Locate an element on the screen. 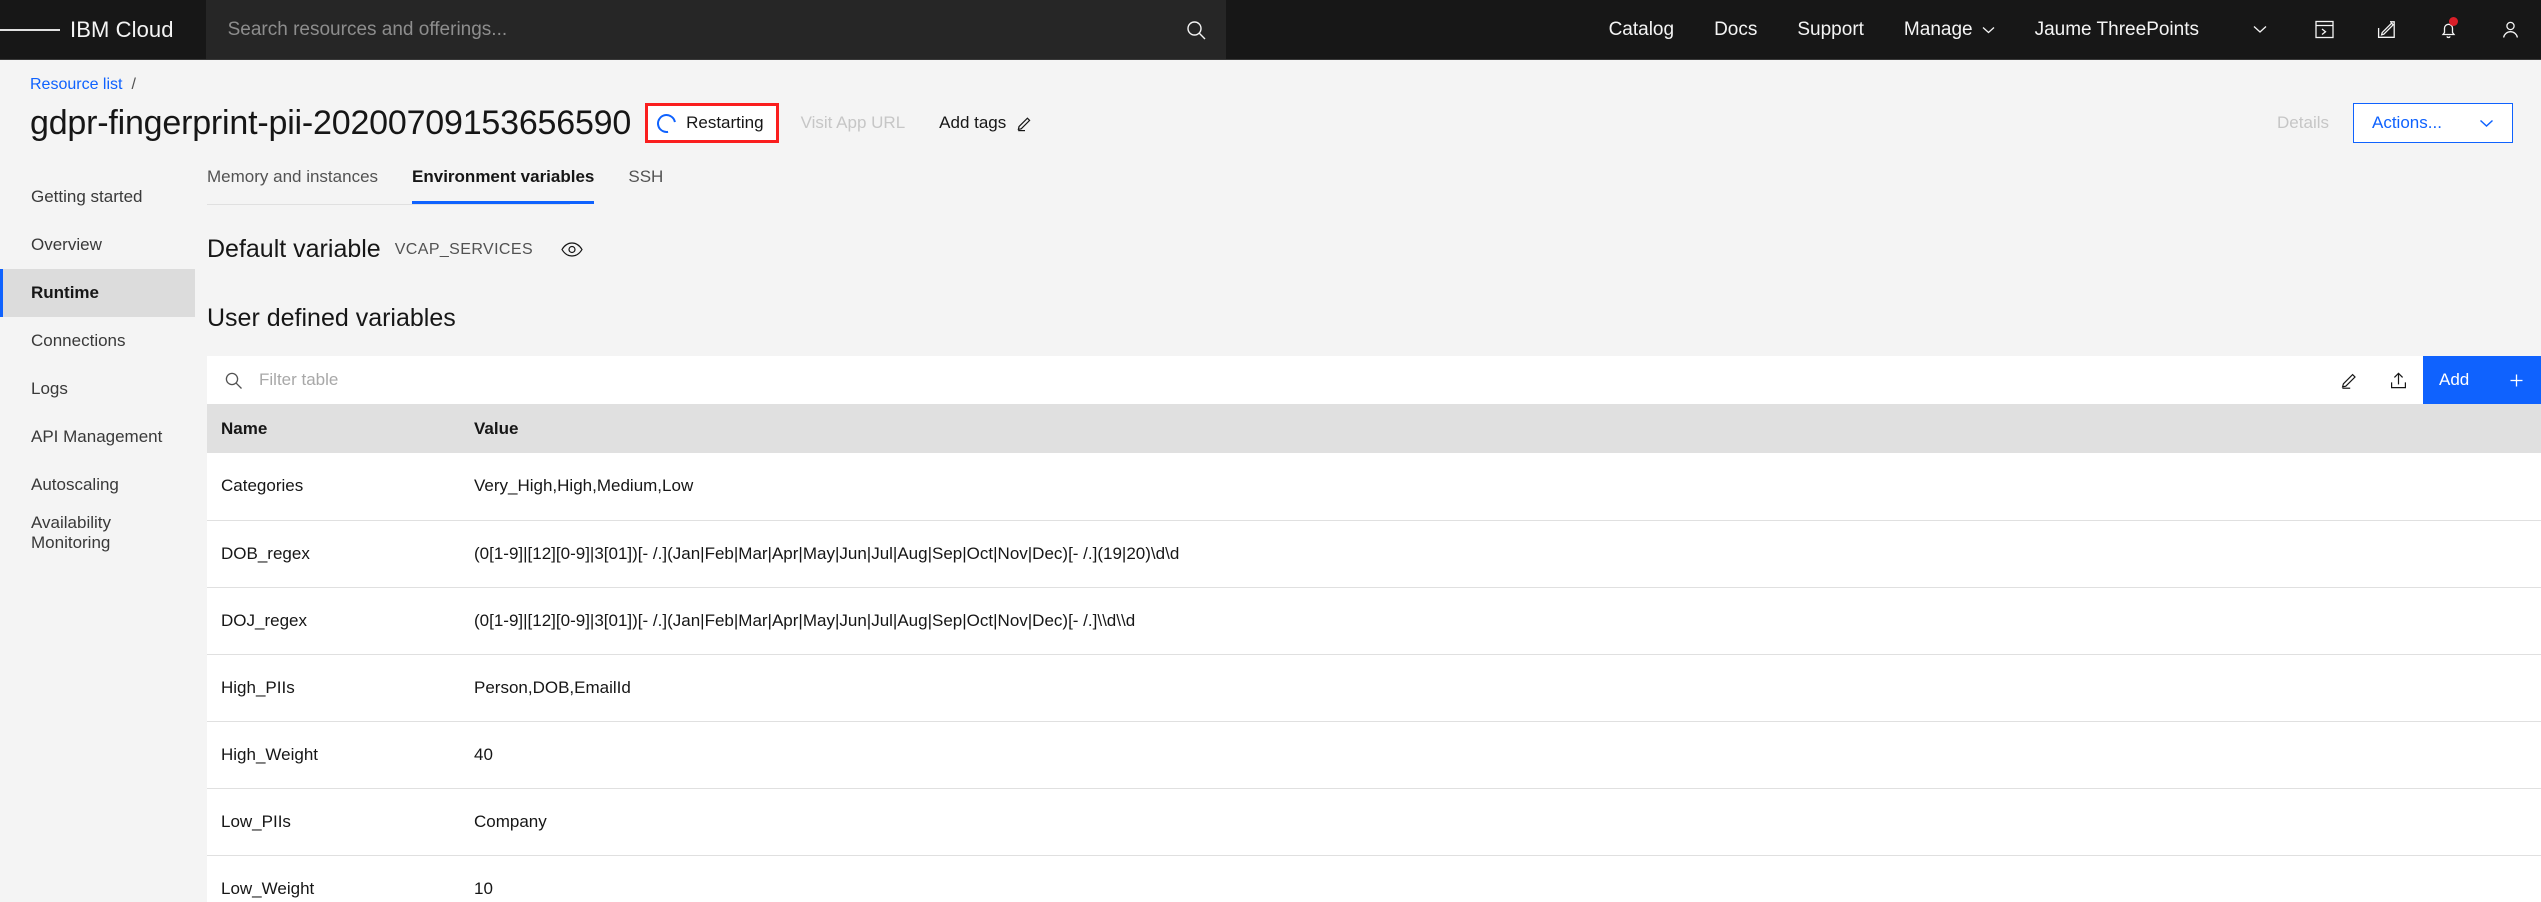 Image resolution: width=2541 pixels, height=902 pixels. cell-variable-value: Very_High,High,Medium,Low is located at coordinates (1500, 487).